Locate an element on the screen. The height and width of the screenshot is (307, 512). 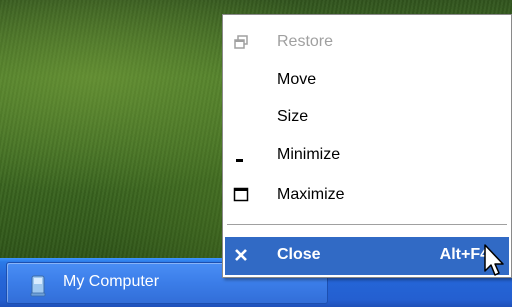
menu-item-label: Restore is located at coordinates (305, 41).